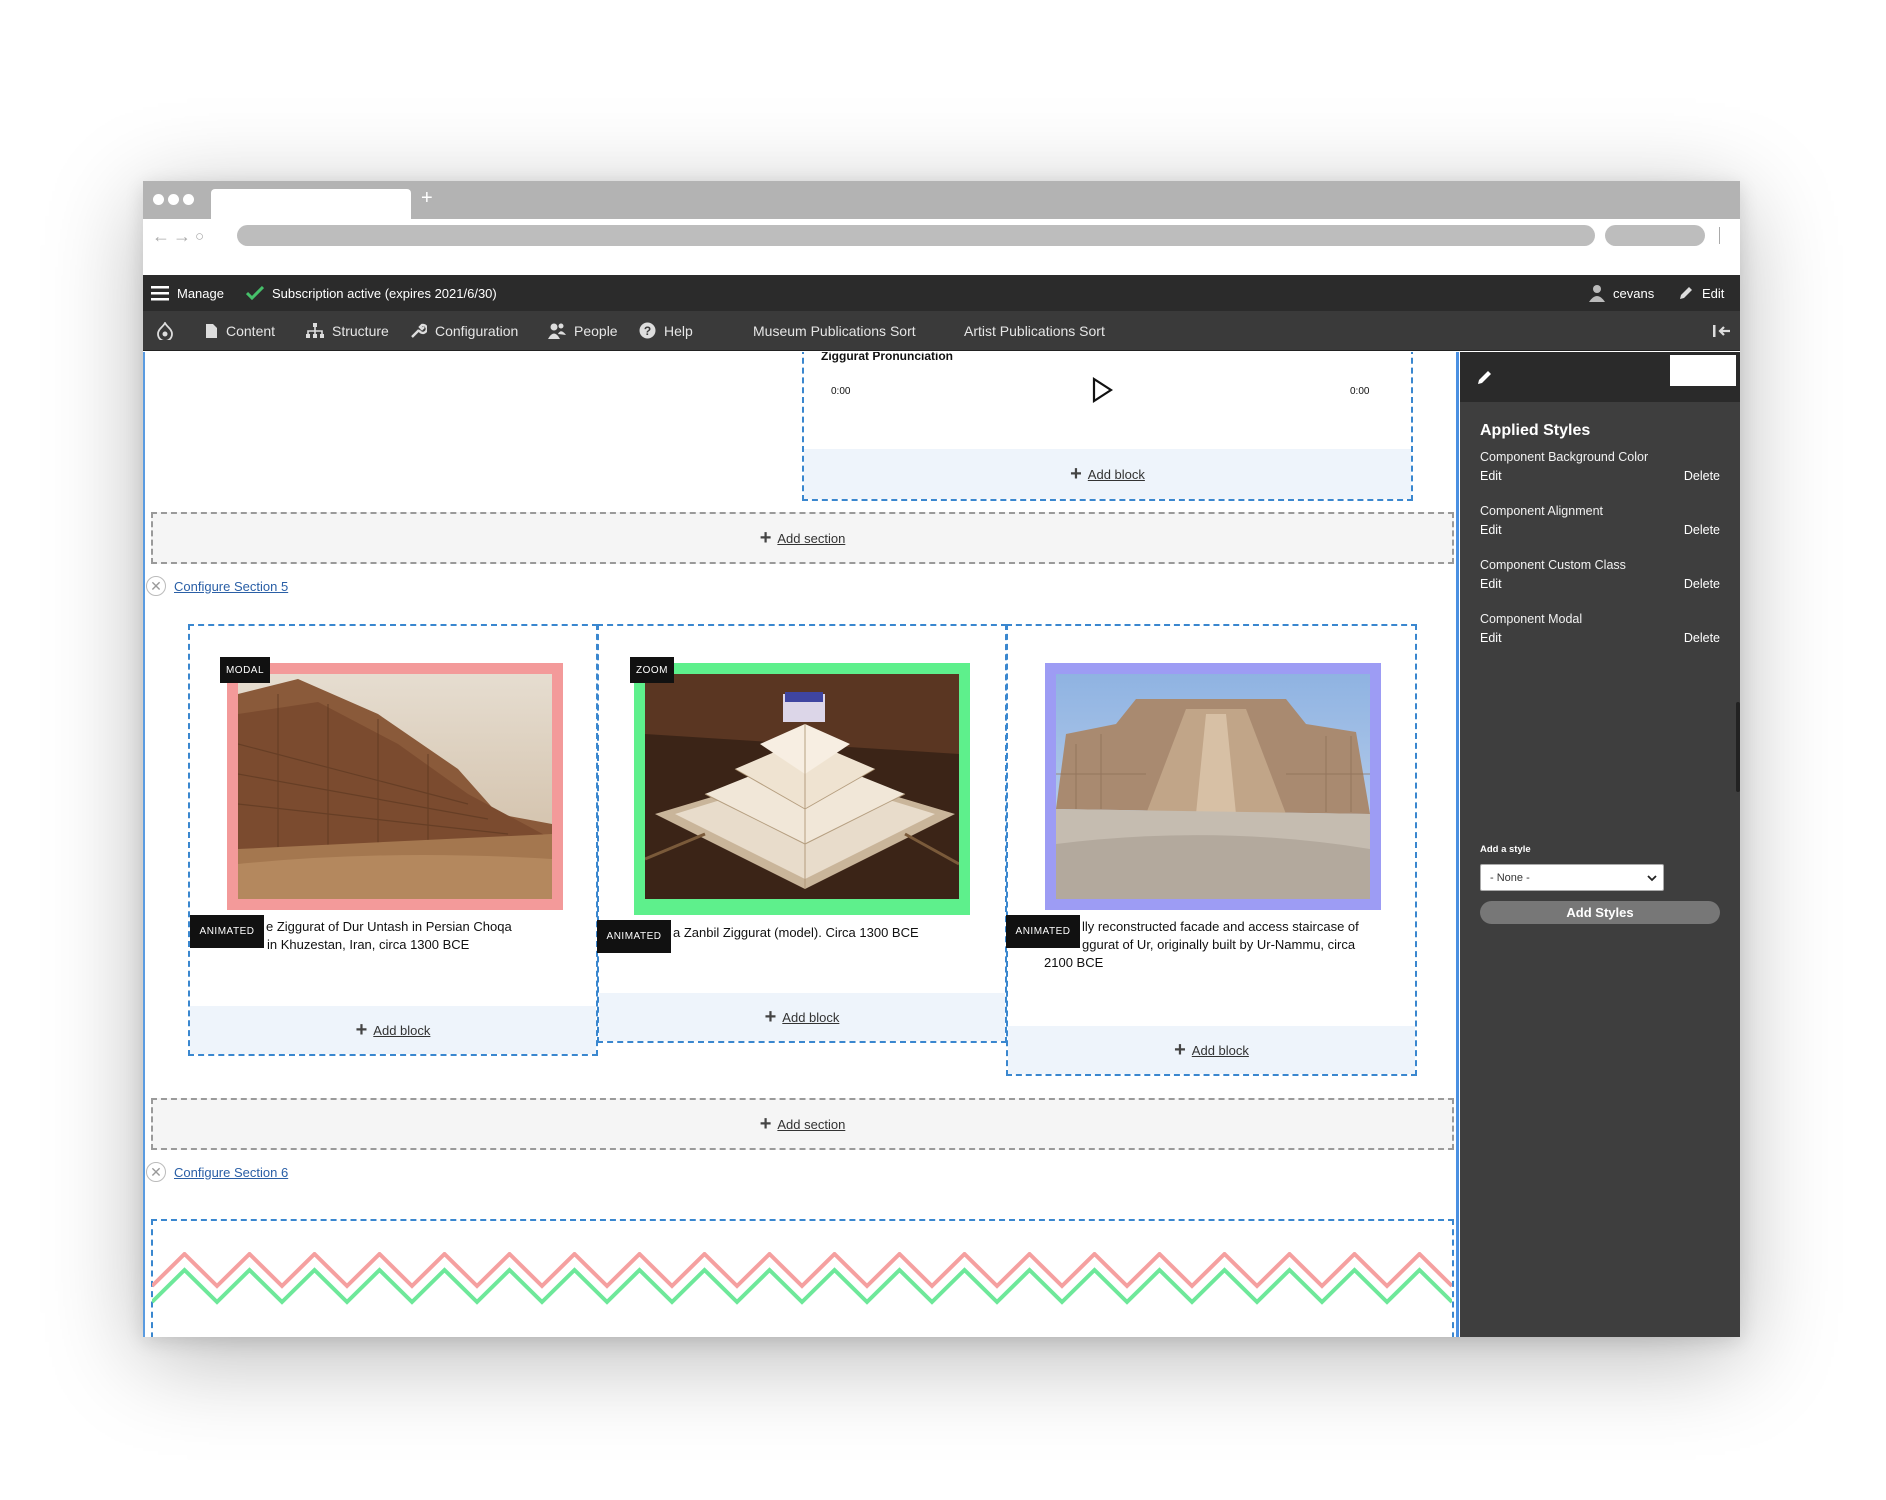 The height and width of the screenshot is (1500, 1886). Describe the element at coordinates (1713, 293) in the screenshot. I see `edit-label: Edit` at that location.